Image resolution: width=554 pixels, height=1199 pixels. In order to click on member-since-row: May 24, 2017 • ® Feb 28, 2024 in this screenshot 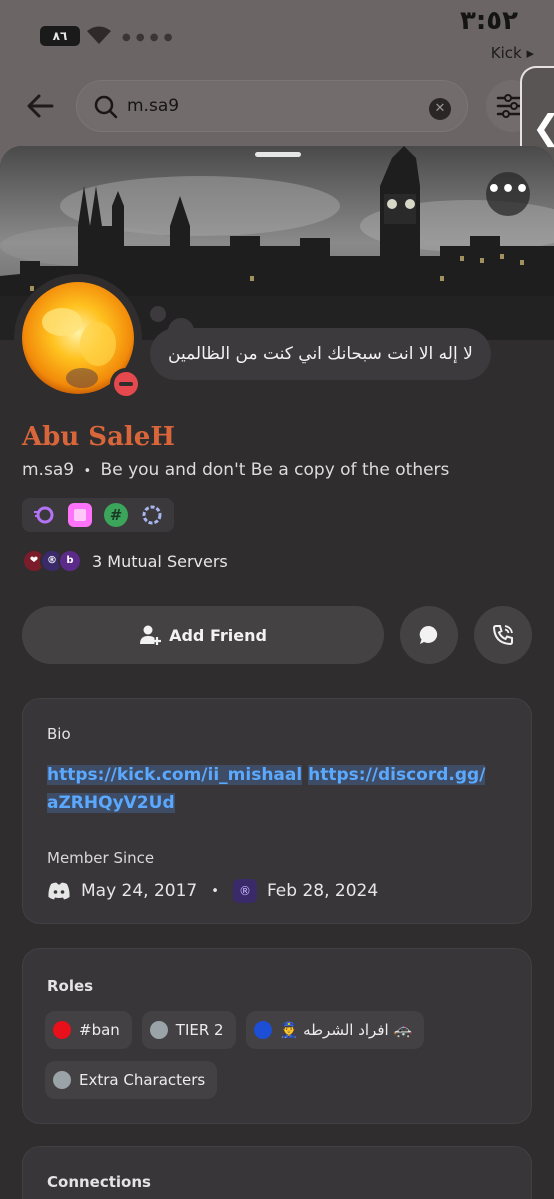, I will do `click(212, 891)`.